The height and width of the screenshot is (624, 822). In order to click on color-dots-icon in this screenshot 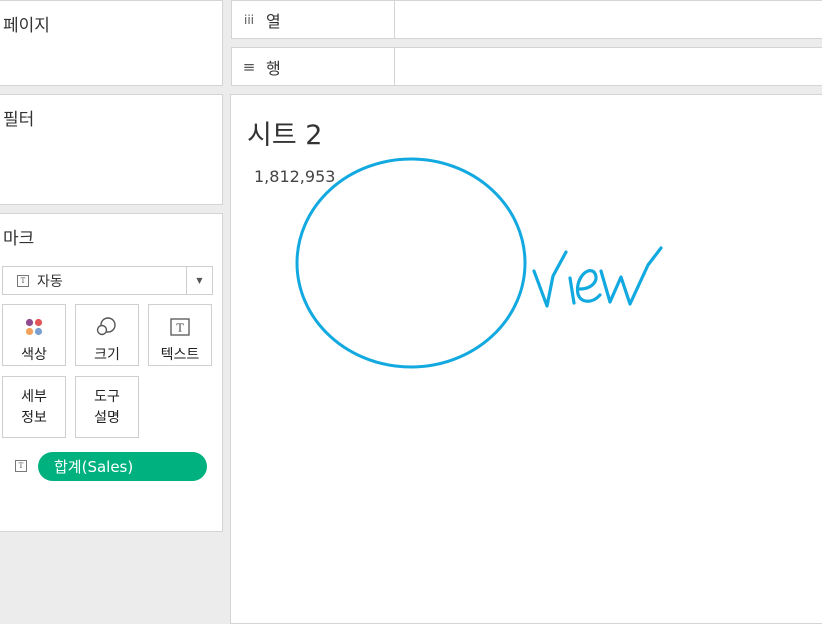, I will do `click(34, 327)`.